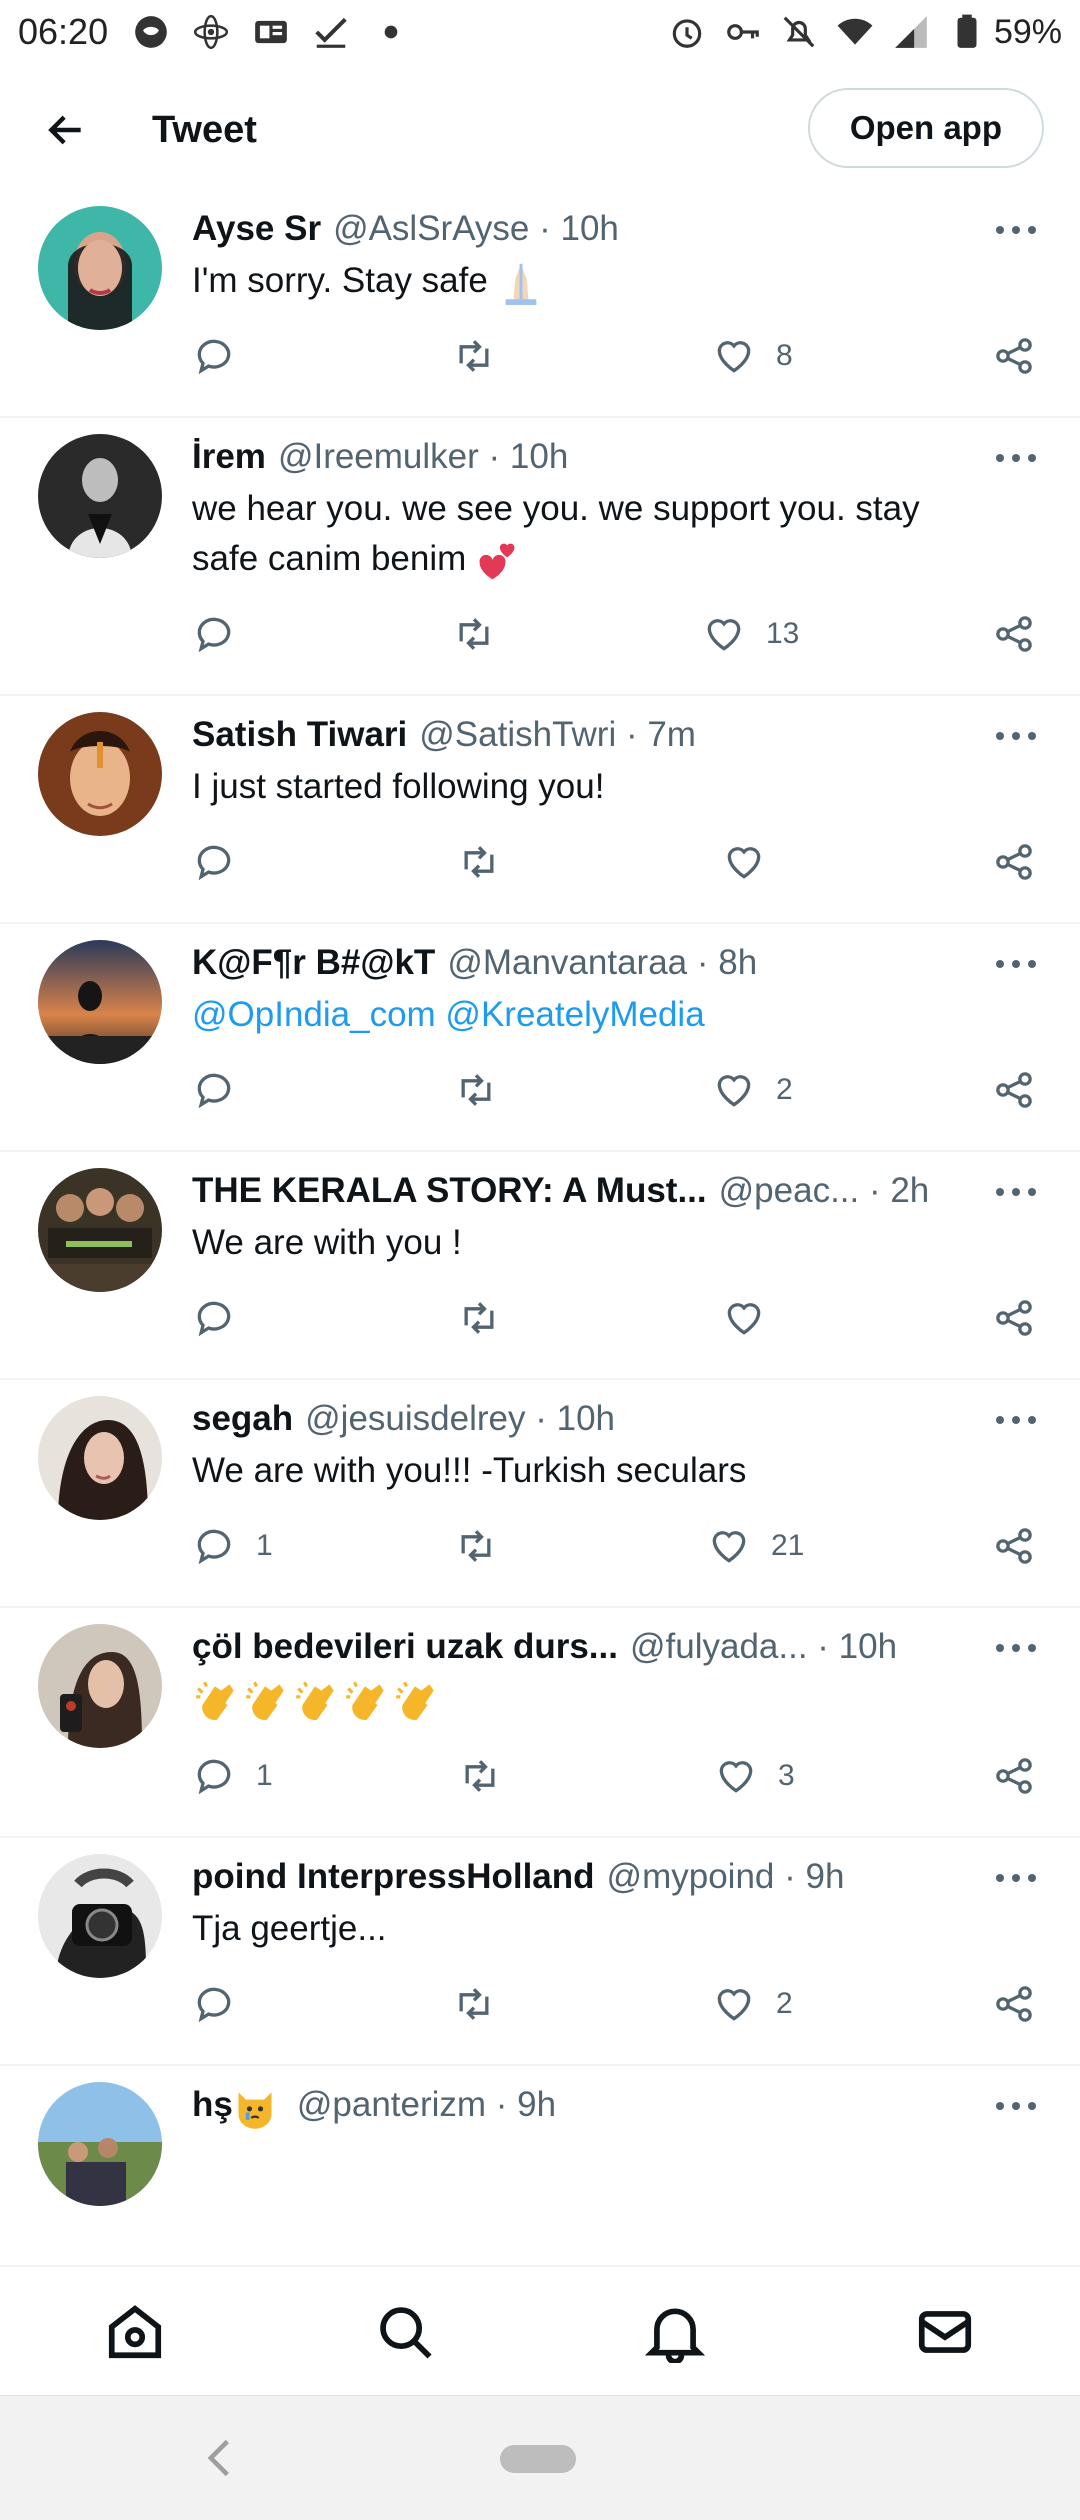  What do you see at coordinates (405, 2332) in the screenshot?
I see `search-icon` at bounding box center [405, 2332].